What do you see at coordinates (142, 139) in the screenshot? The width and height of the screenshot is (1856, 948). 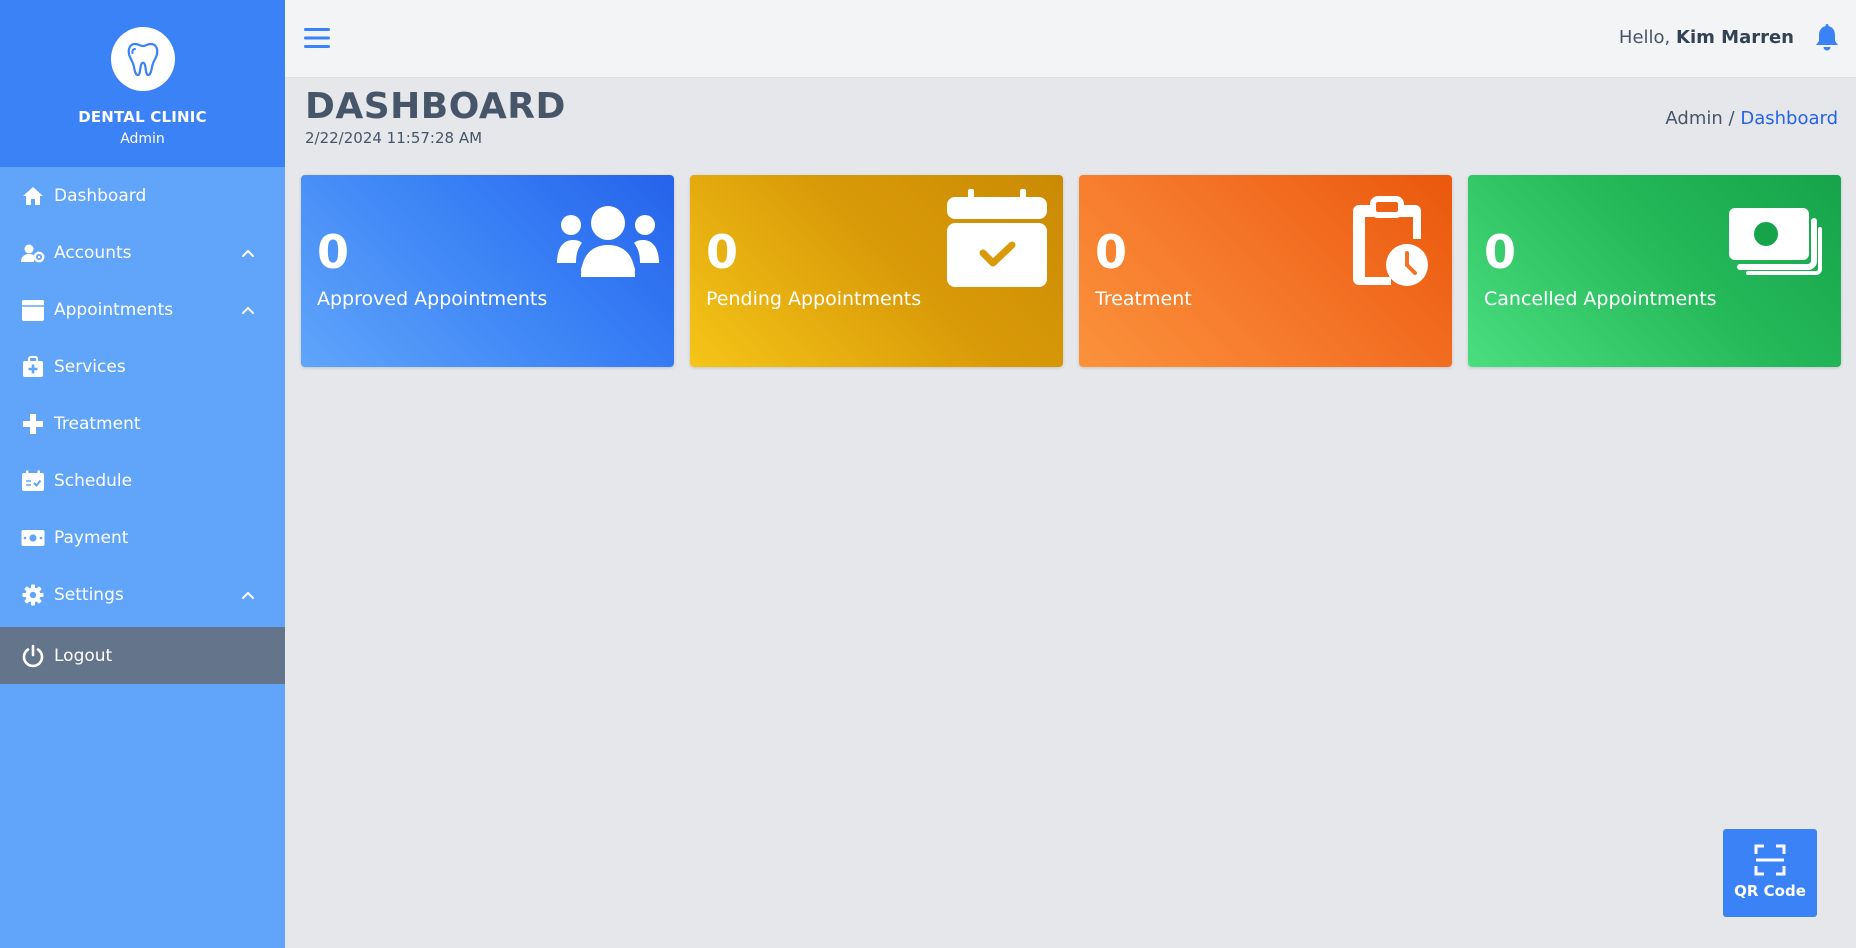 I see `user-role: Admin` at bounding box center [142, 139].